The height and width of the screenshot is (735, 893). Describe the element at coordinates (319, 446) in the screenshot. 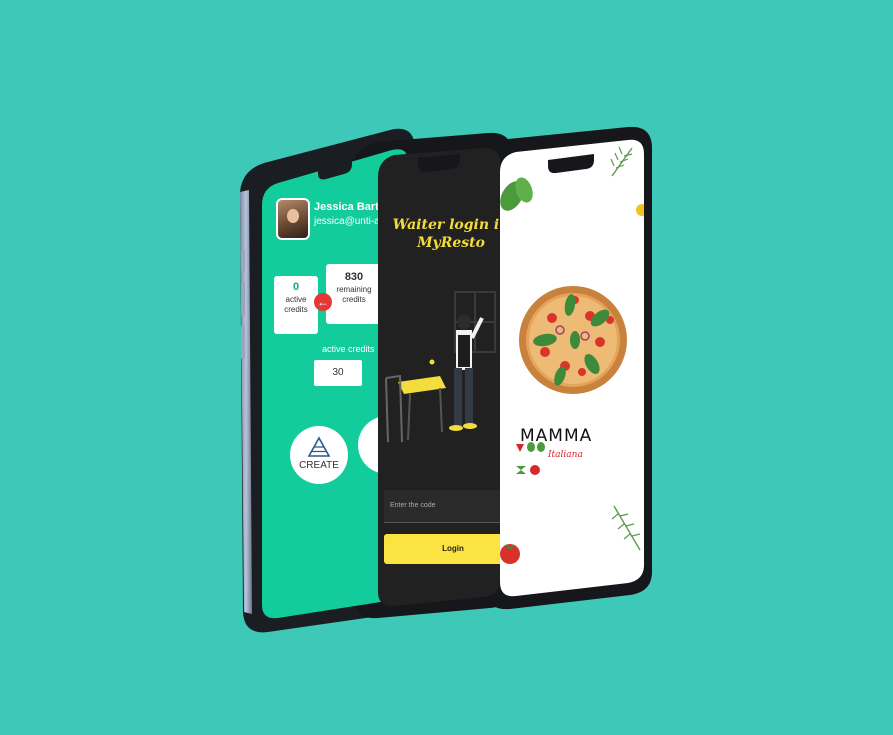

I see `pyramid-icon` at that location.